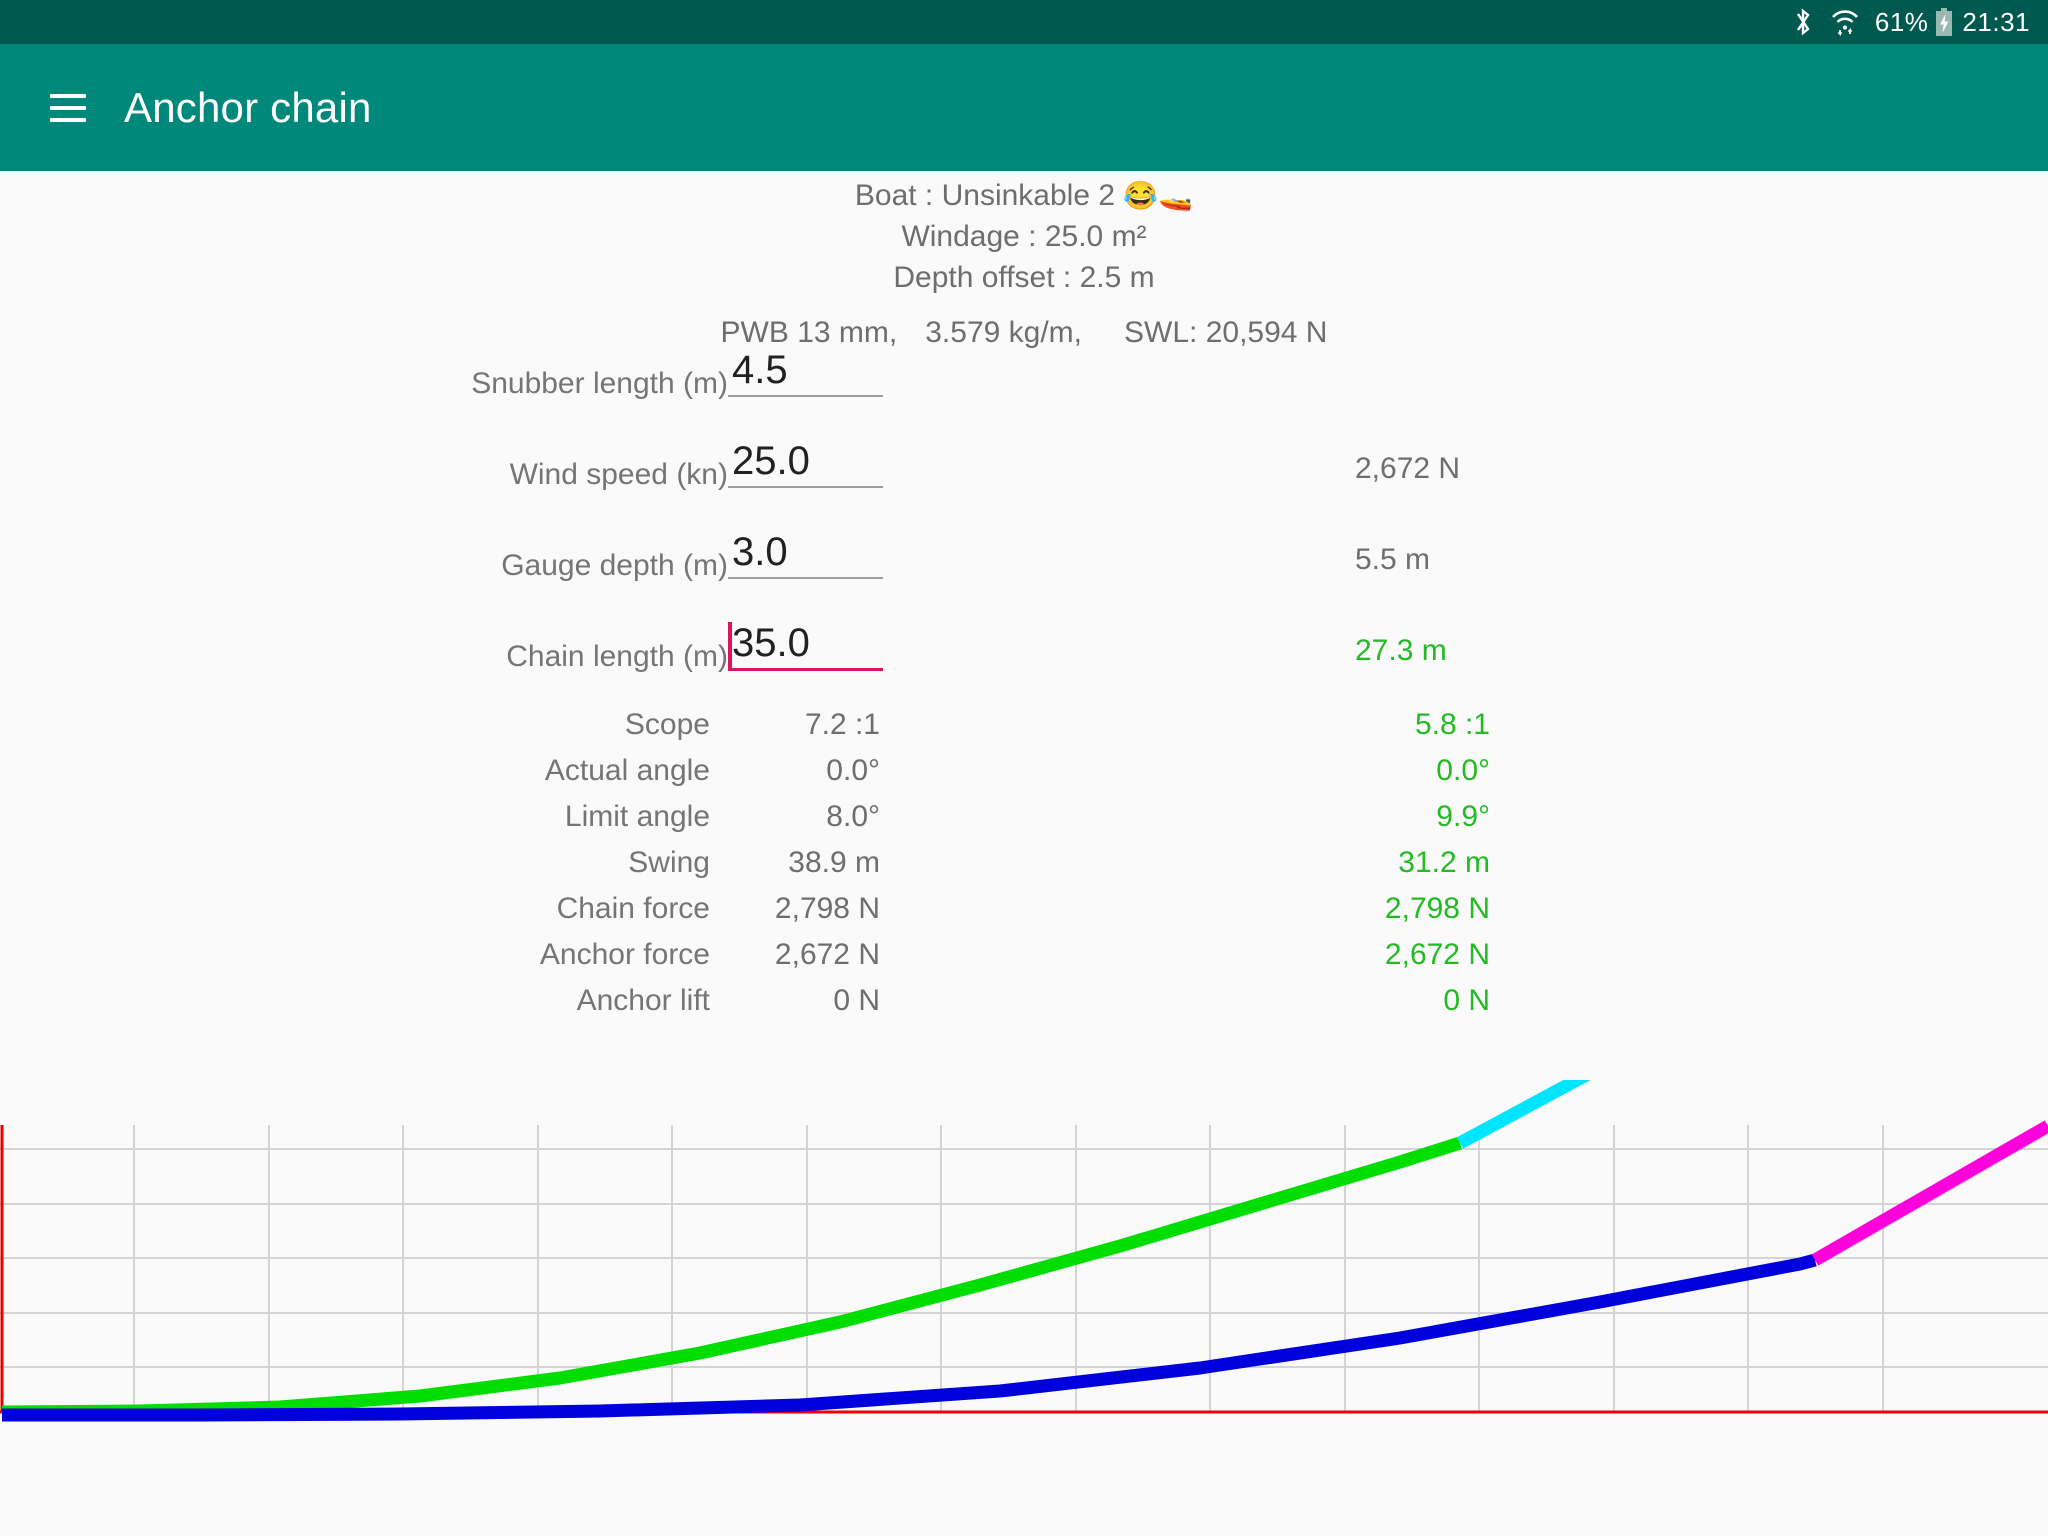 The image size is (2048, 1536). I want to click on bluetooth-icon, so click(1803, 22).